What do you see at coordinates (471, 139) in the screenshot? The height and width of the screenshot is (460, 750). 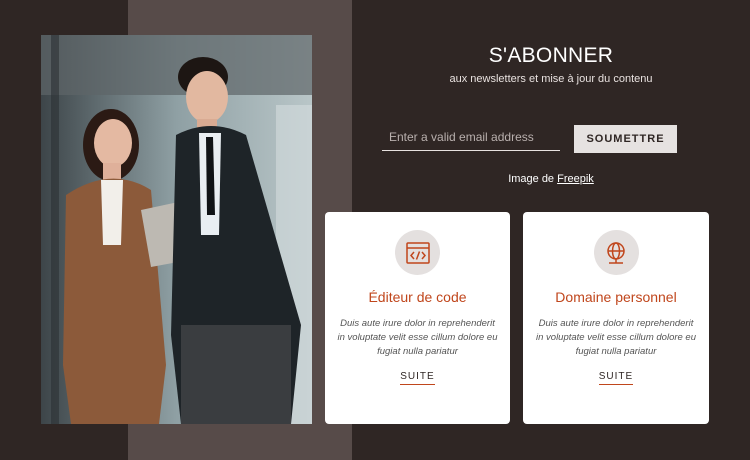 I see `email-field` at bounding box center [471, 139].